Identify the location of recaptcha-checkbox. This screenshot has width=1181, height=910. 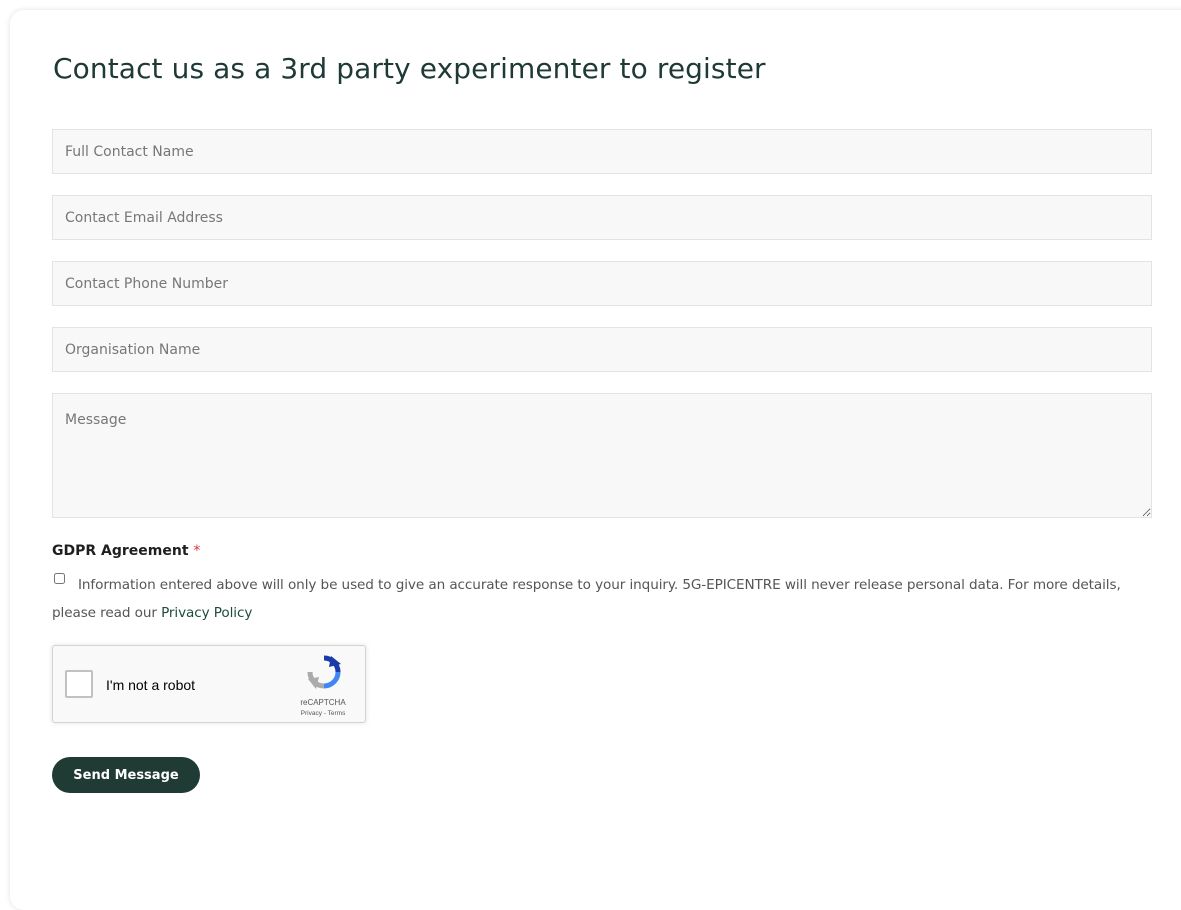
(79, 684).